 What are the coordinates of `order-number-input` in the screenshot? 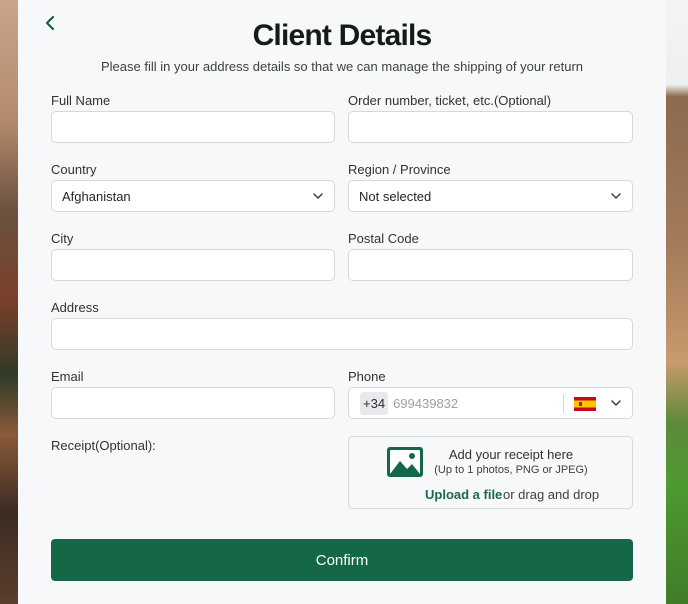 It's located at (490, 127).